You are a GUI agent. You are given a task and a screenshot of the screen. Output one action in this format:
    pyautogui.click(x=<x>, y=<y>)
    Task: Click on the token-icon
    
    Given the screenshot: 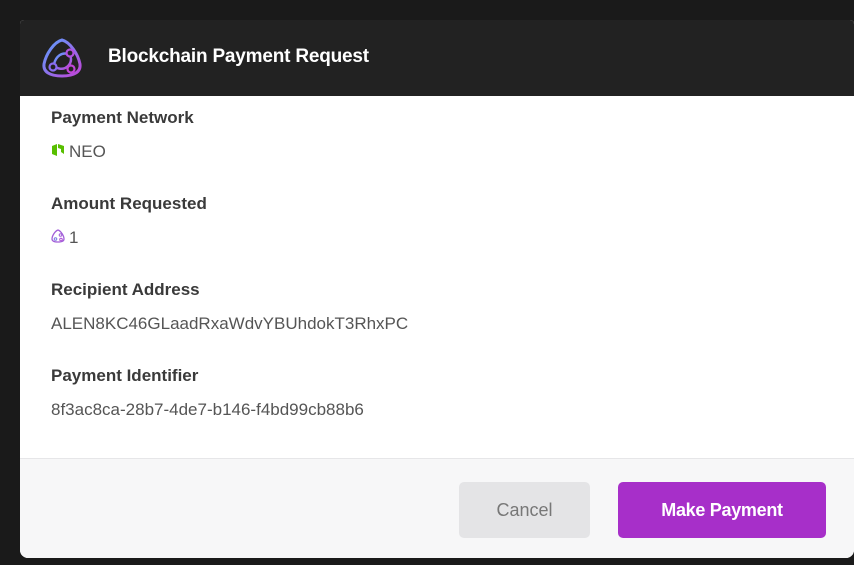 What is the action you would take?
    pyautogui.click(x=58, y=238)
    